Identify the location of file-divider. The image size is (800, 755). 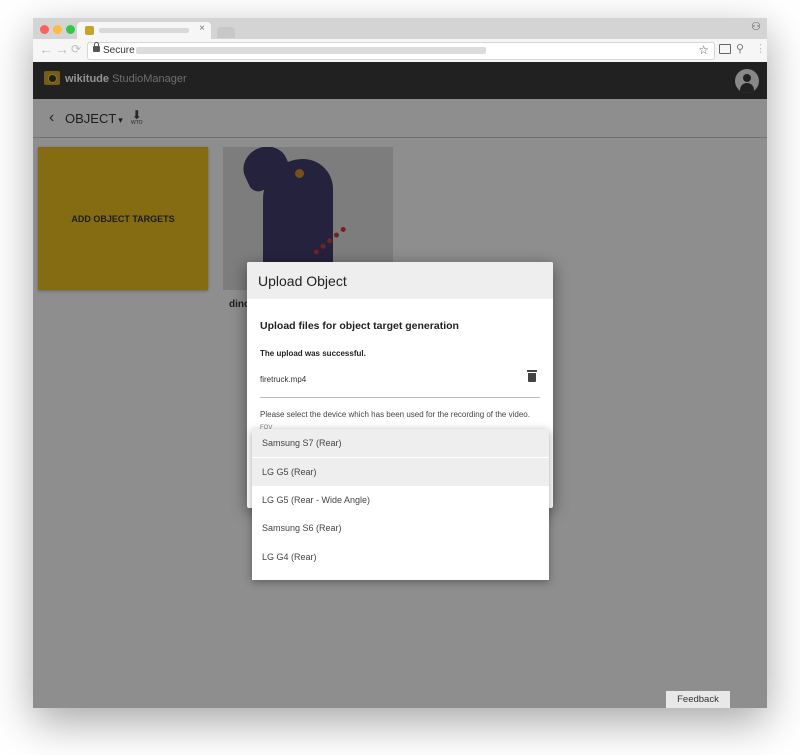
(400, 397).